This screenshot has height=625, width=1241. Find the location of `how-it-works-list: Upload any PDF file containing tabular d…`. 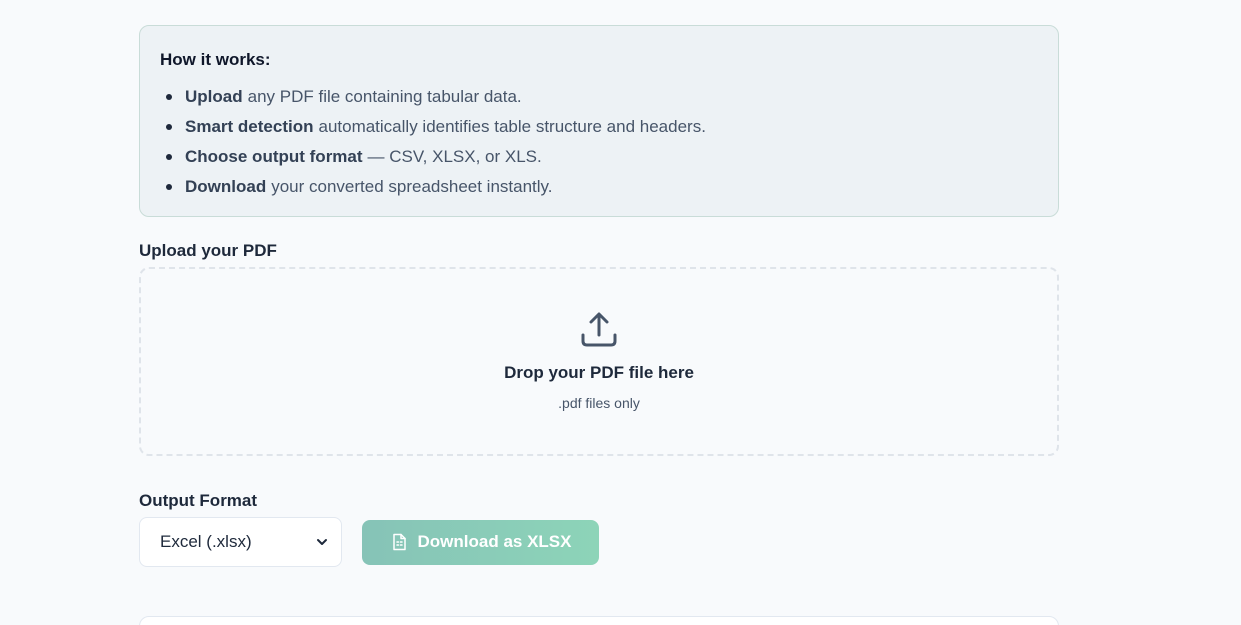

how-it-works-list: Upload any PDF file containing tabular d… is located at coordinates (599, 142).